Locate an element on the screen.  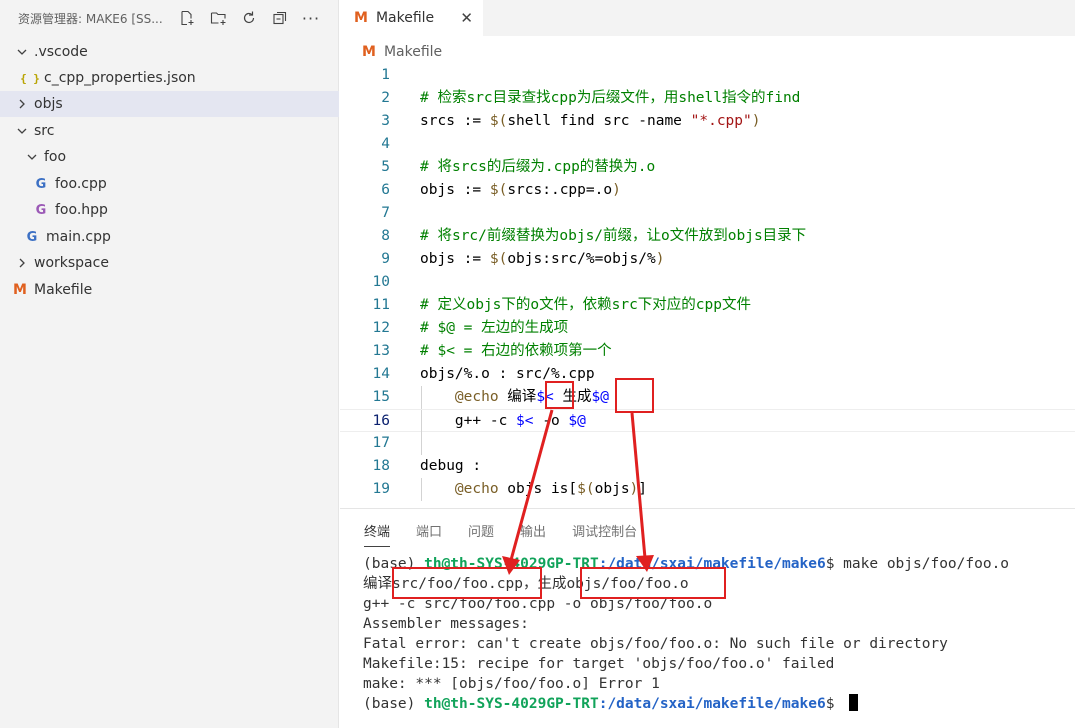
line-number: 19 is located at coordinates (381, 489).